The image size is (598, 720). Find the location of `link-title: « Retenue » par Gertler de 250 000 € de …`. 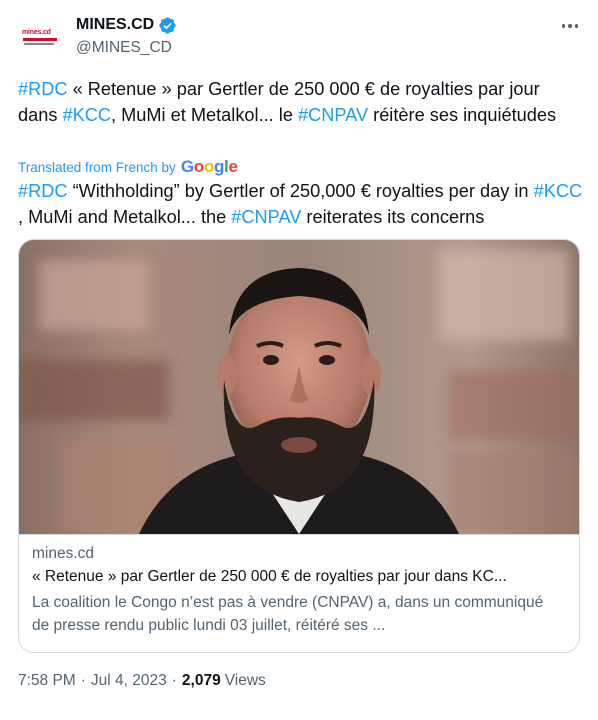

link-title: « Retenue » par Gertler de 250 000 € de … is located at coordinates (302, 577).